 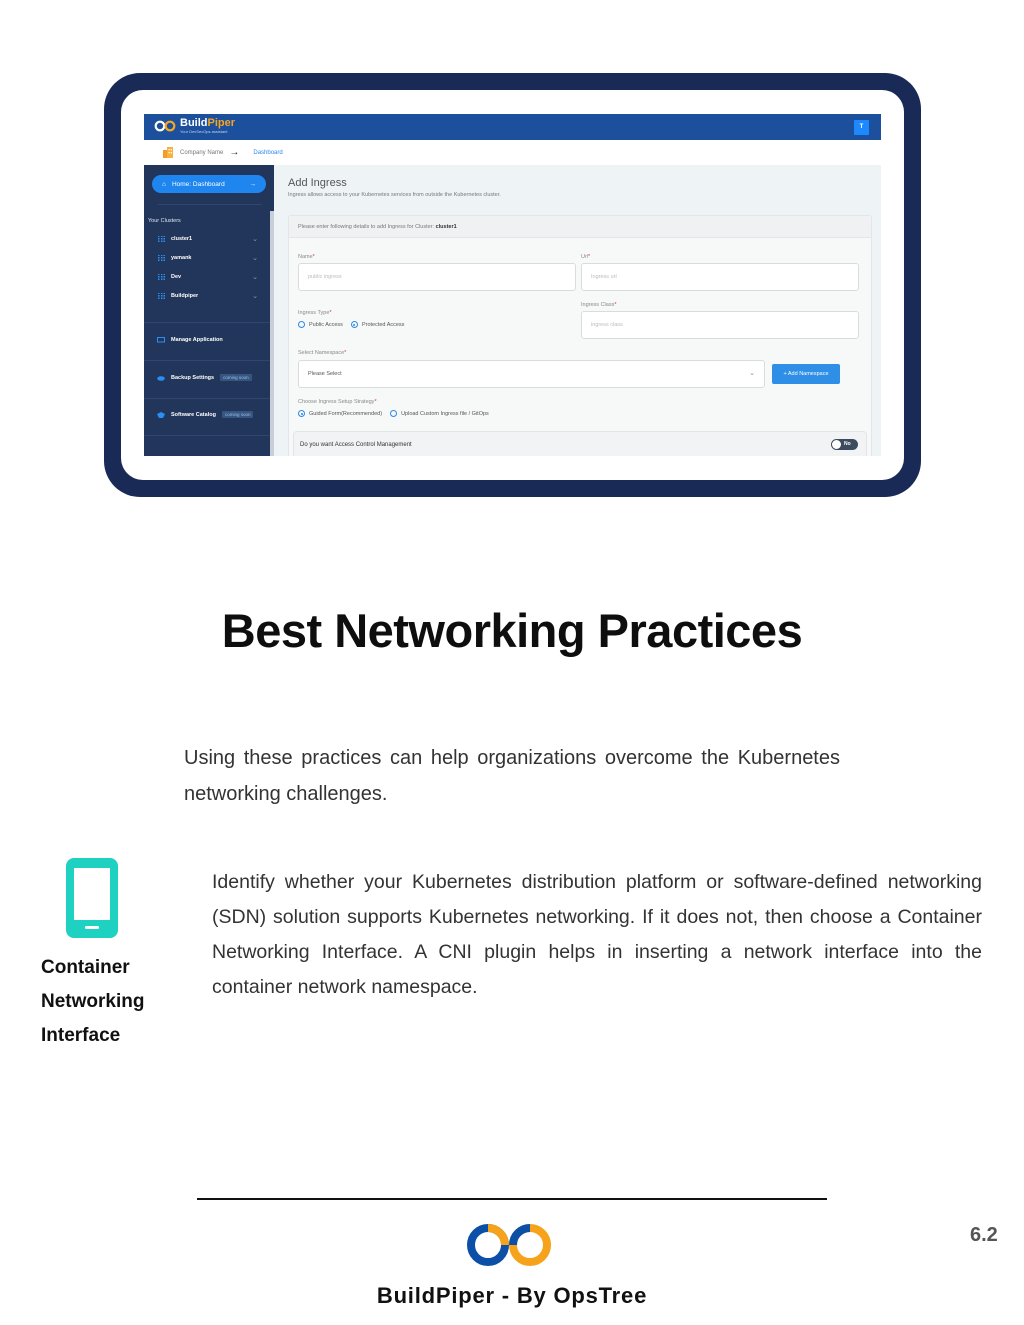 What do you see at coordinates (512, 152) in the screenshot?
I see `breadcrumb: Company Name → Dashboard` at bounding box center [512, 152].